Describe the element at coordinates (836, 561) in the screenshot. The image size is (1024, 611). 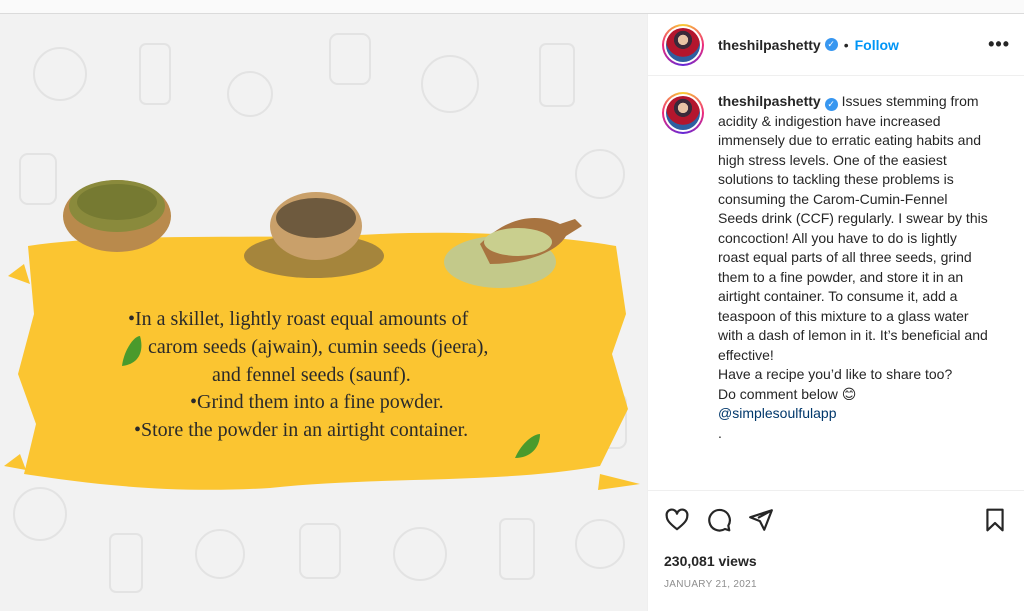
I see `views-count: 230,081 views` at that location.